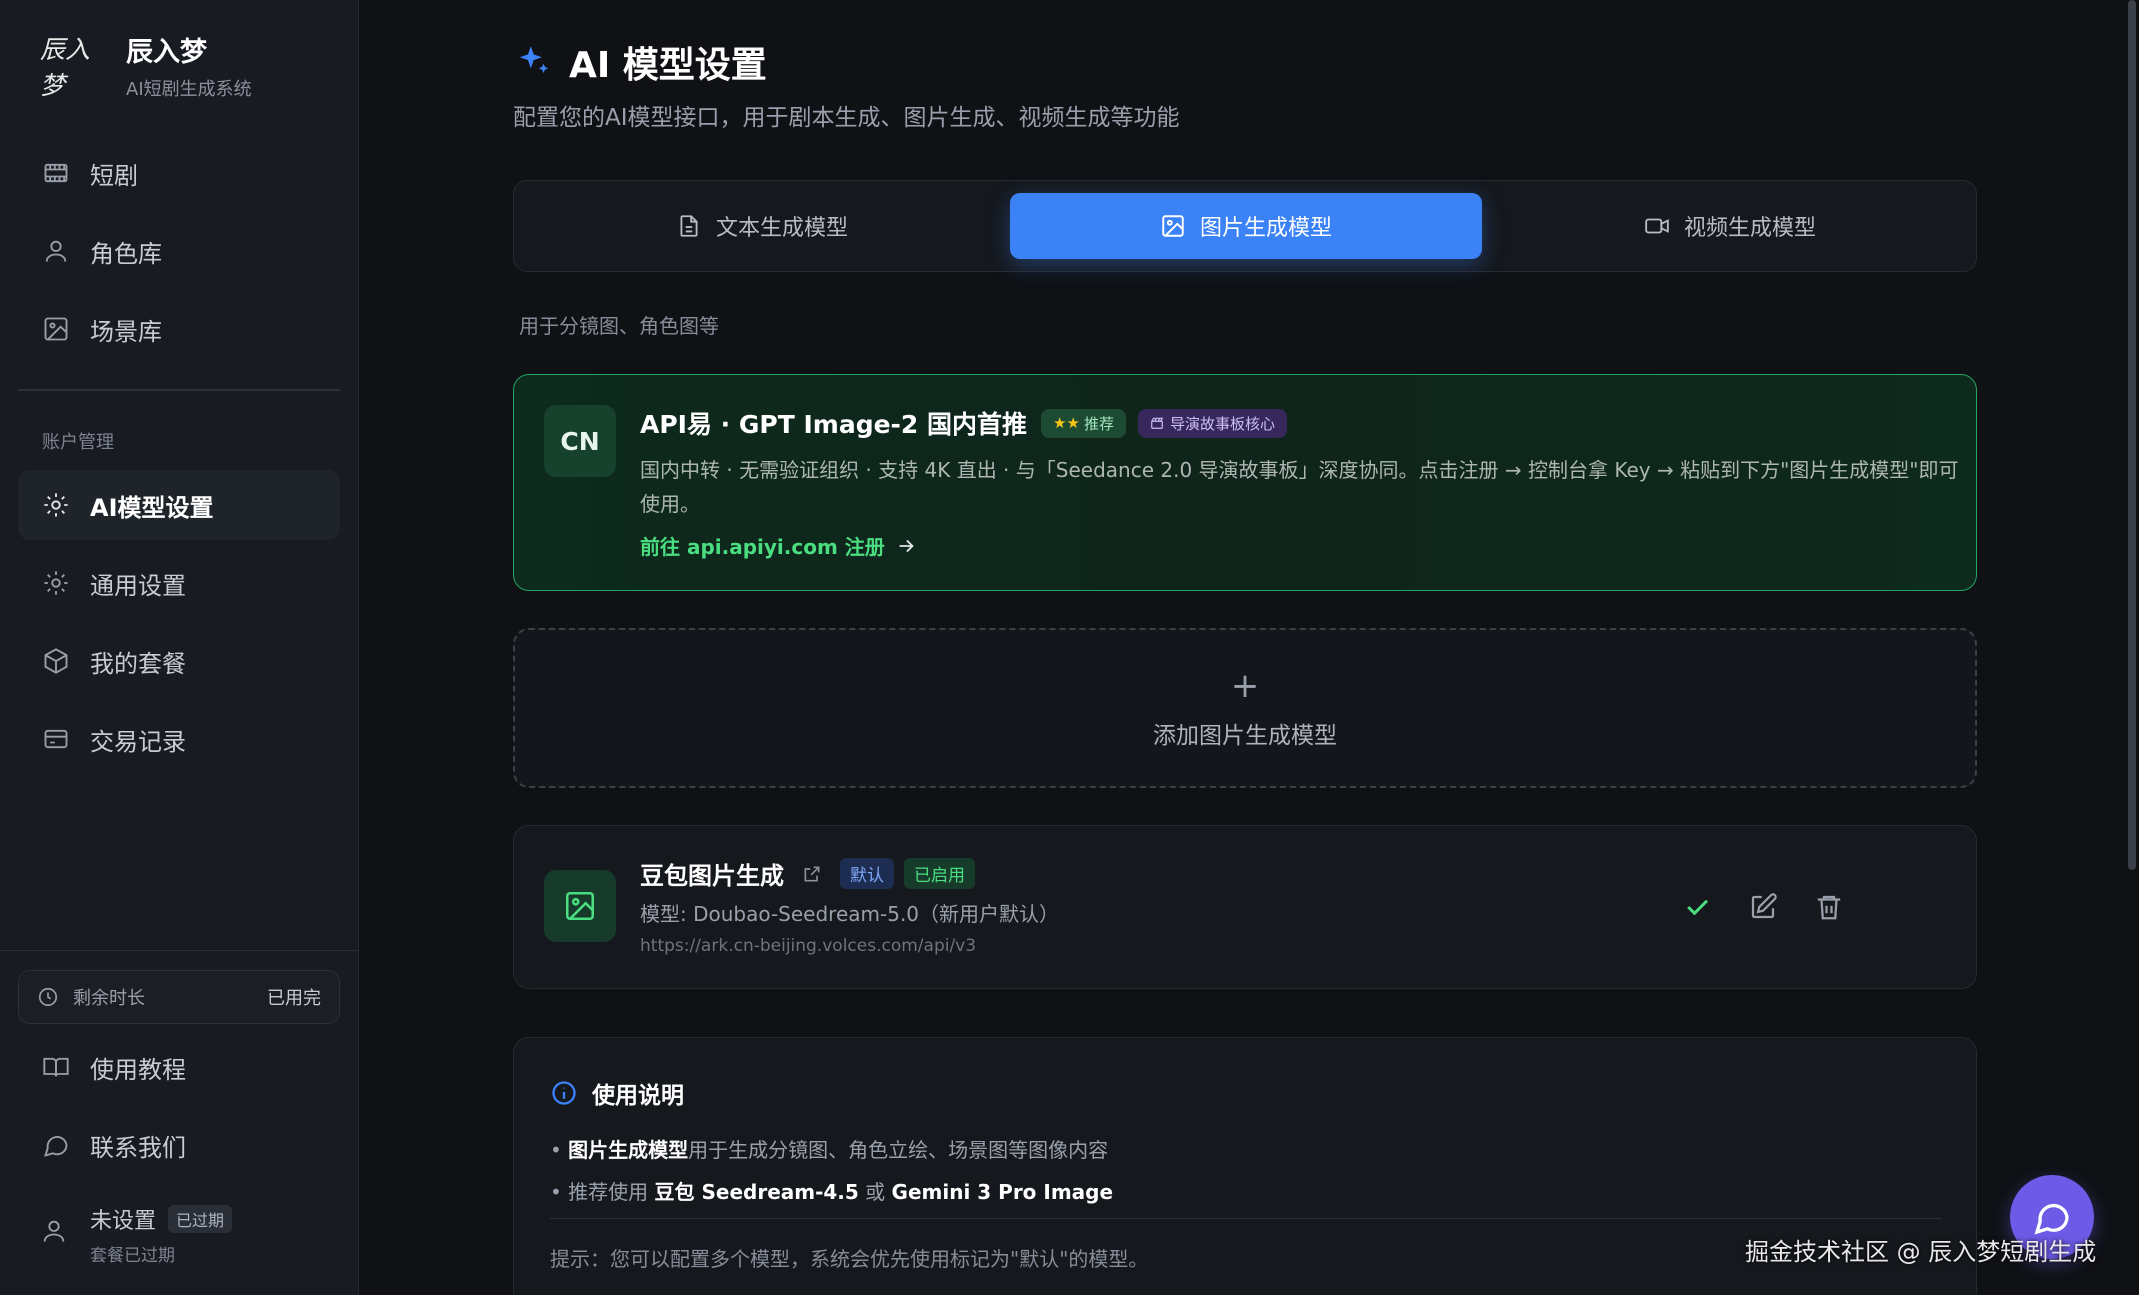 This screenshot has width=2139, height=1295. What do you see at coordinates (56, 739) in the screenshot?
I see `card-icon` at bounding box center [56, 739].